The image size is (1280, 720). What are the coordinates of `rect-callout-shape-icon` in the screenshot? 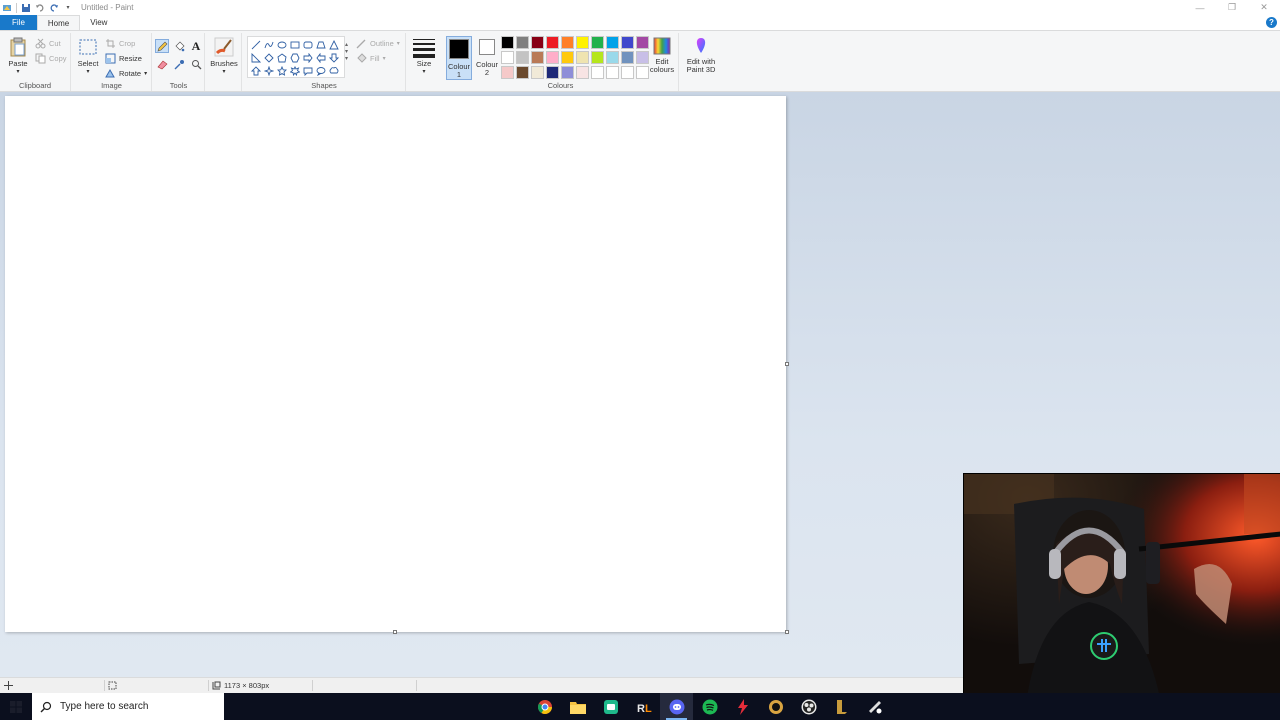 It's located at (307, 70).